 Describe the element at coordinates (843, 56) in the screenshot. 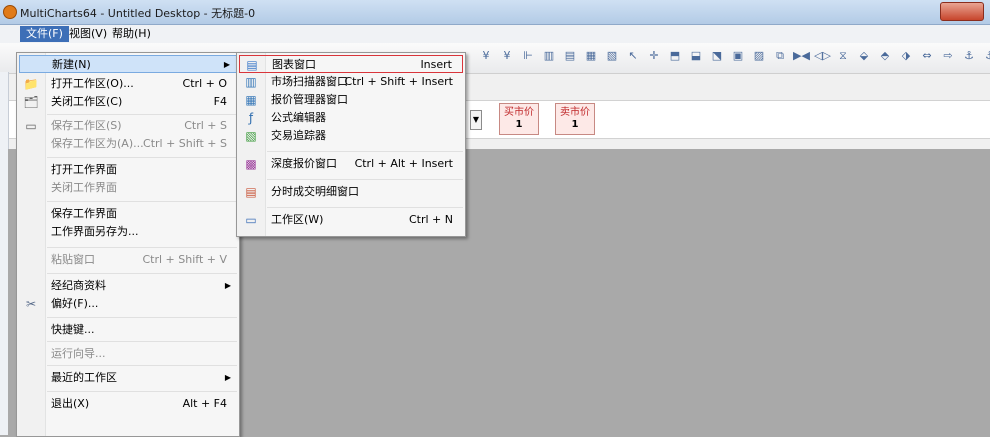

I see `toolbar-tool-icon: ⧖` at that location.